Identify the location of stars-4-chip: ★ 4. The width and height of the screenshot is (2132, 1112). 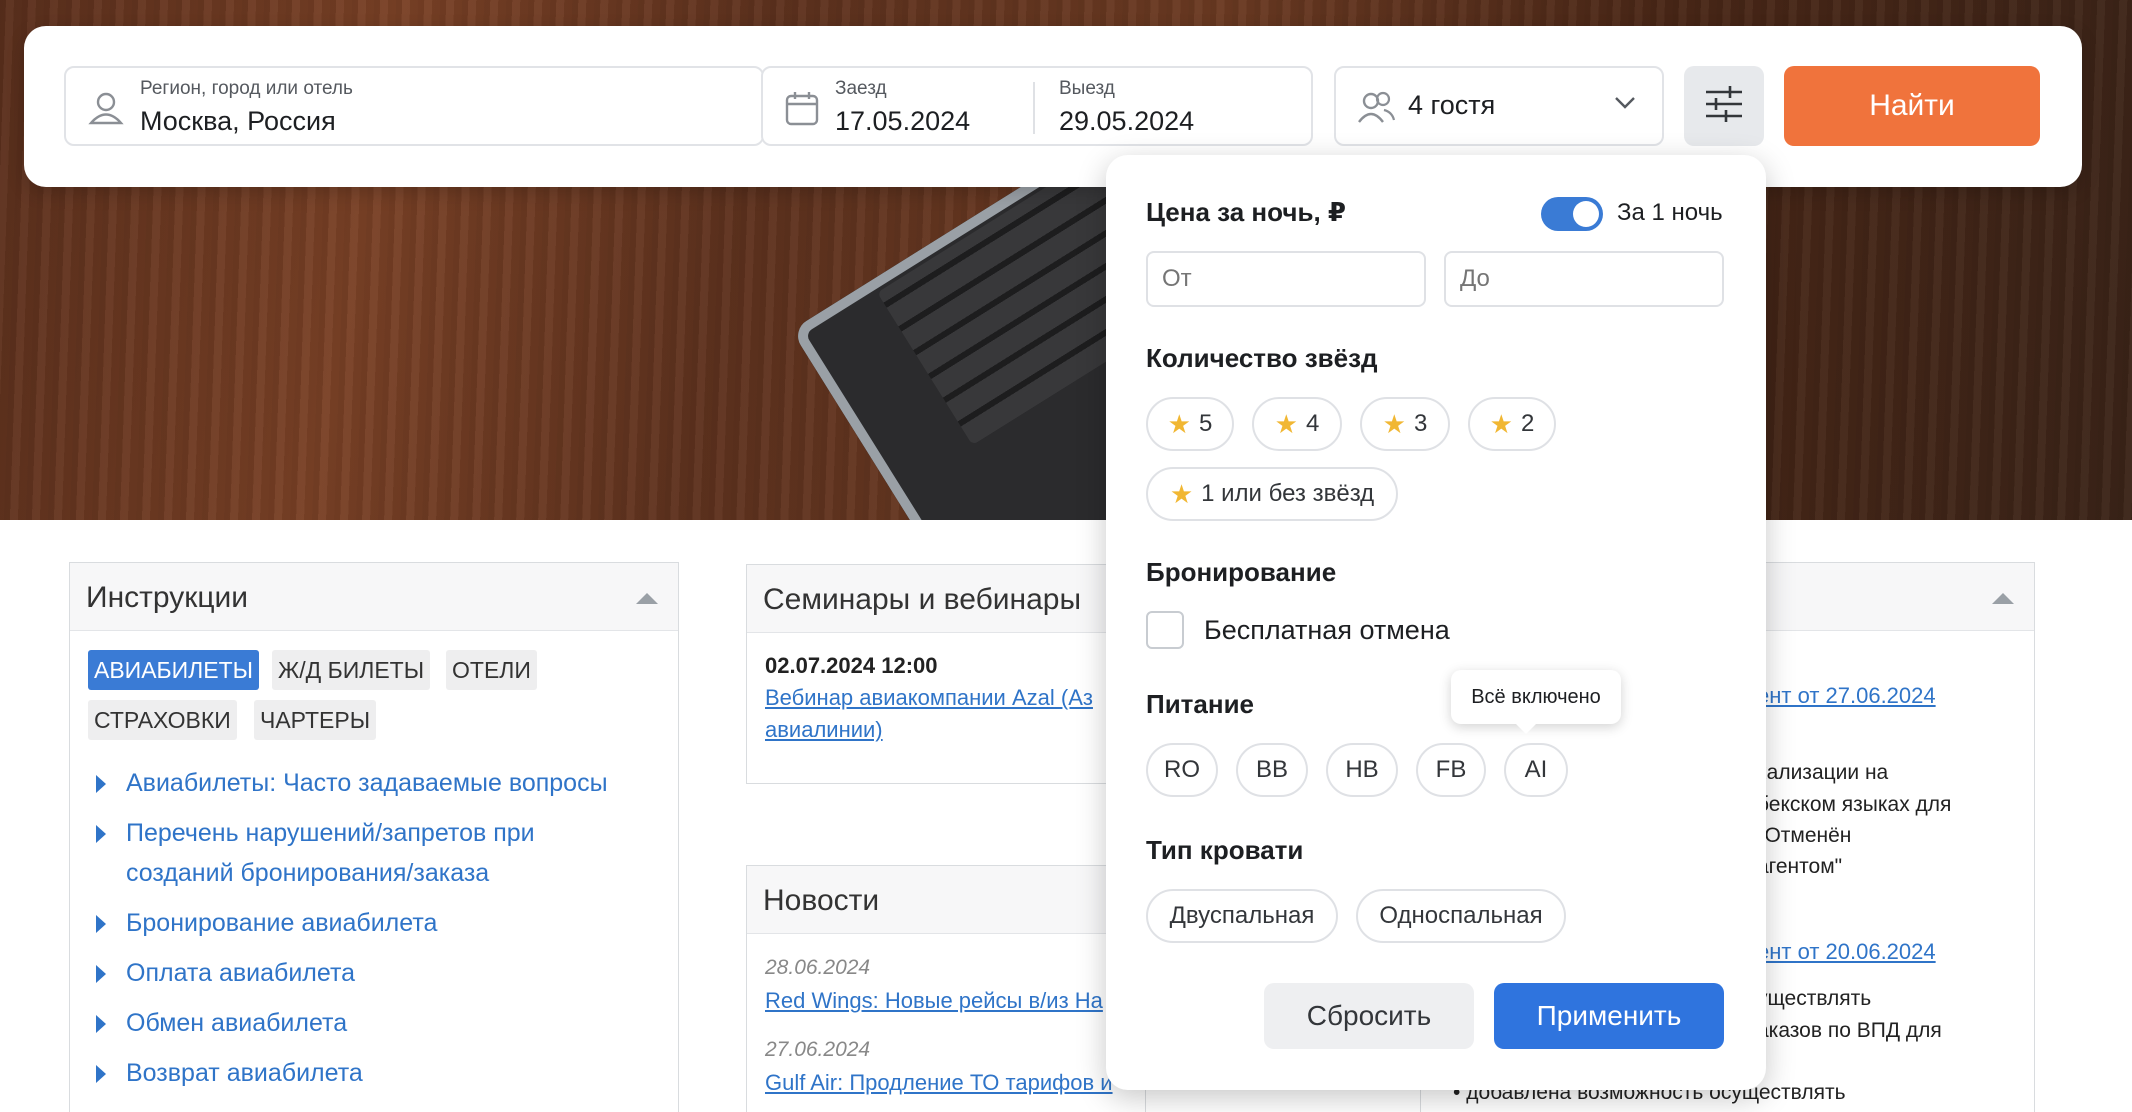
(1297, 424).